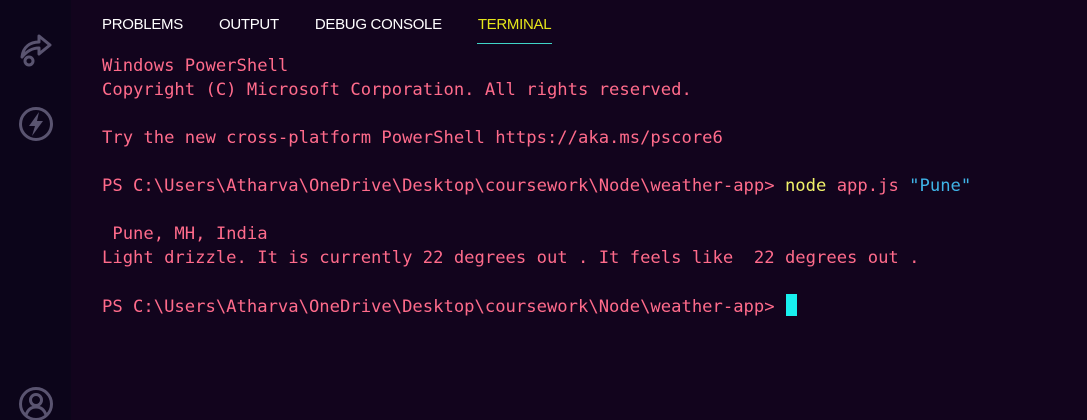 This screenshot has width=1087, height=420. Describe the element at coordinates (249, 22) in the screenshot. I see `tab-output: OUTPUT` at that location.